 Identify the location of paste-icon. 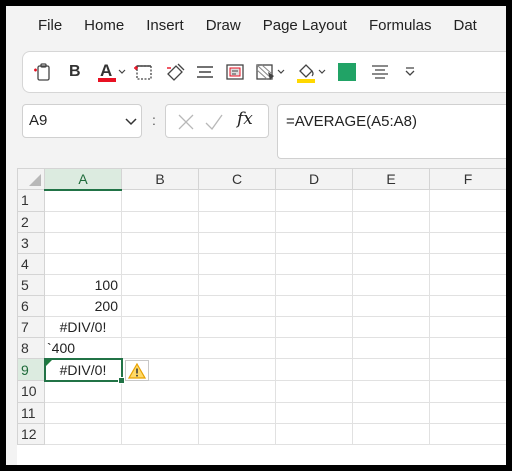
(44, 72).